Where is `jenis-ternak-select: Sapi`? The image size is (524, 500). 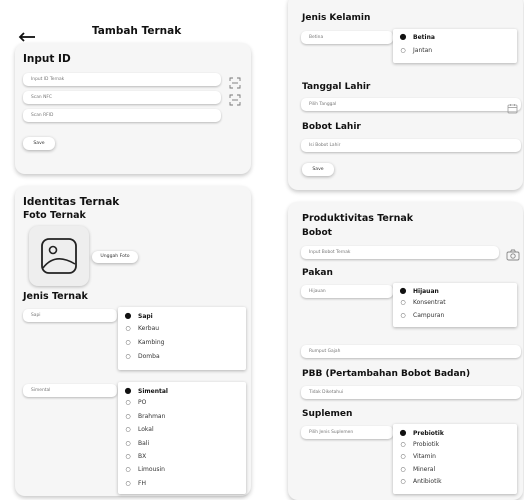
jenis-ternak-select: Sapi is located at coordinates (70, 315).